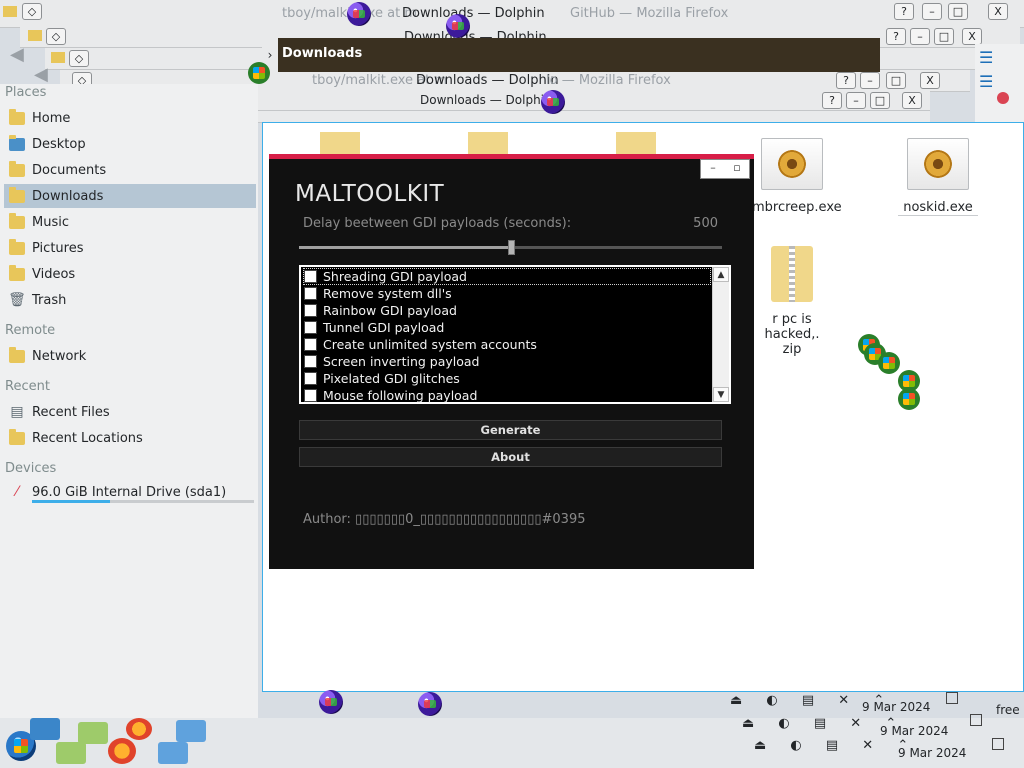 This screenshot has width=1024, height=768. I want to click on pictures-folder-icon, so click(17, 247).